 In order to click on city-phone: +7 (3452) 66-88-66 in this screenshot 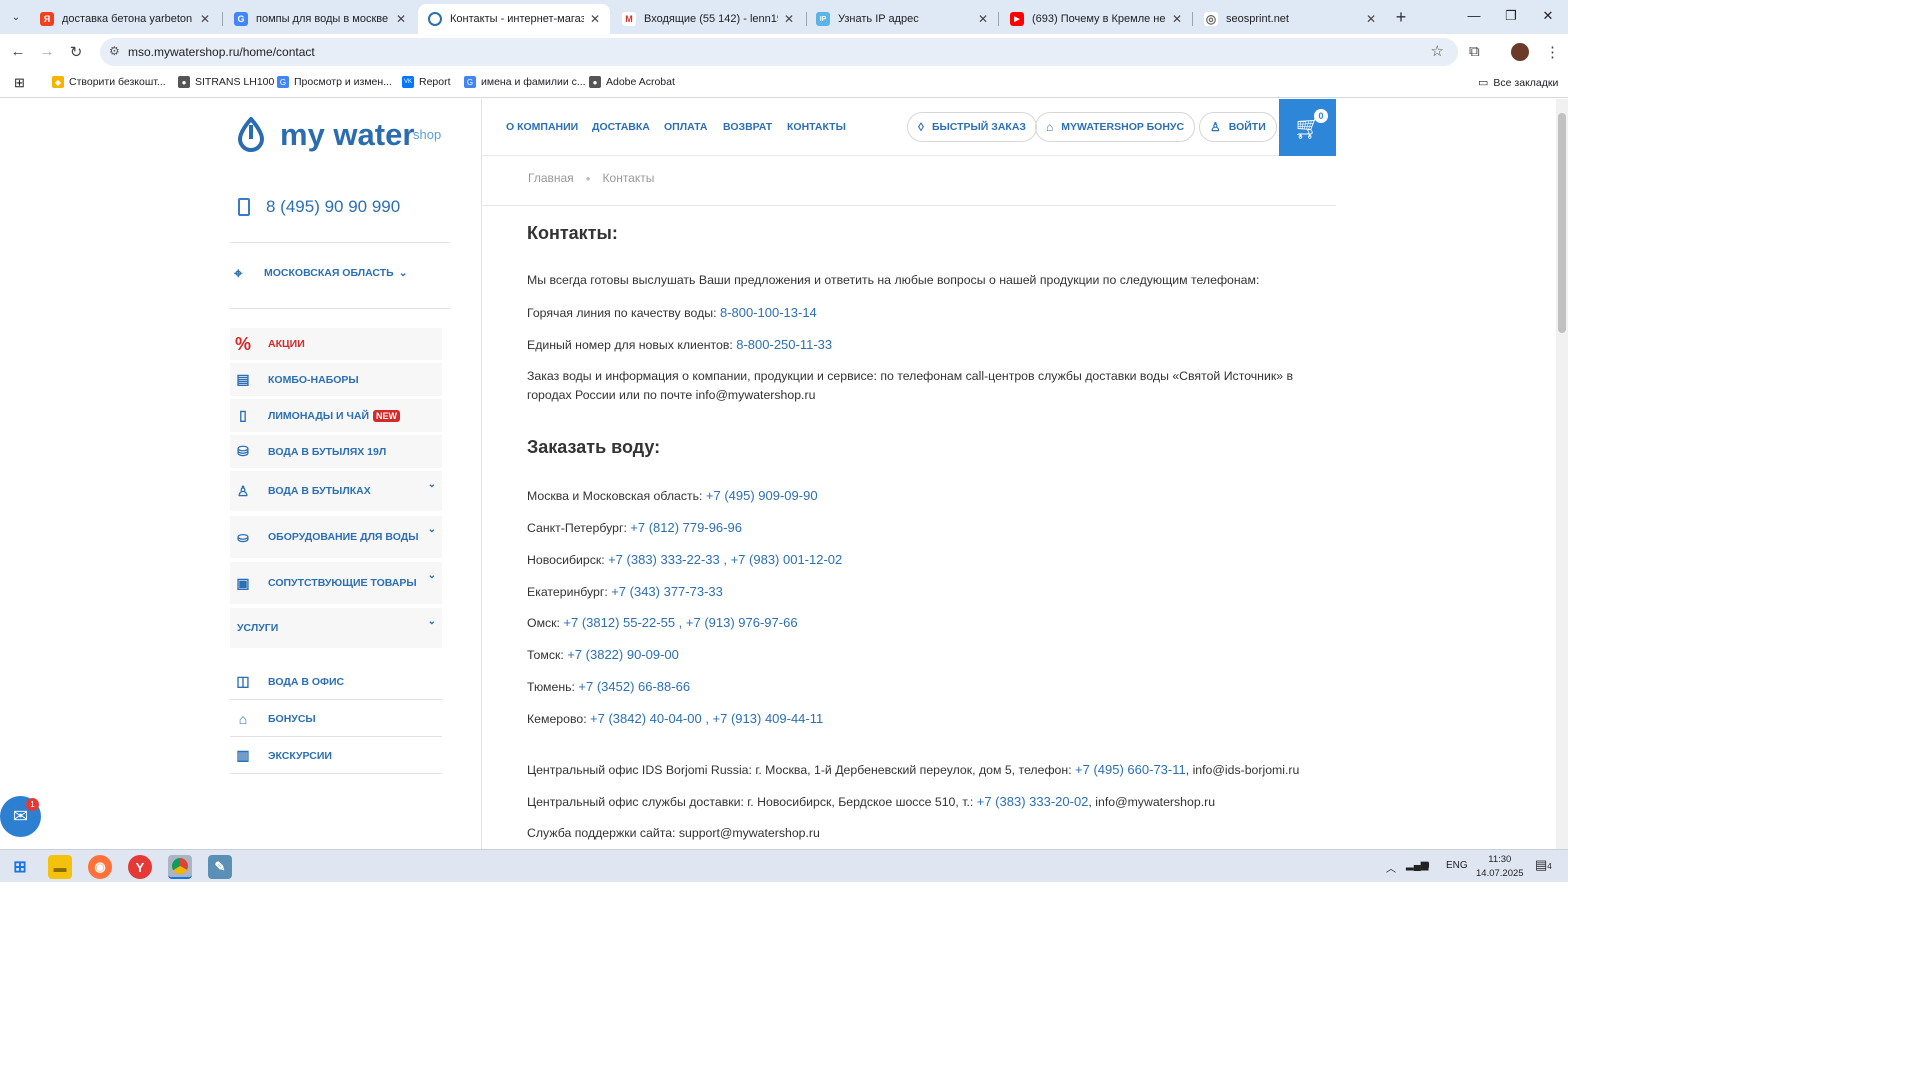, I will do `click(634, 686)`.